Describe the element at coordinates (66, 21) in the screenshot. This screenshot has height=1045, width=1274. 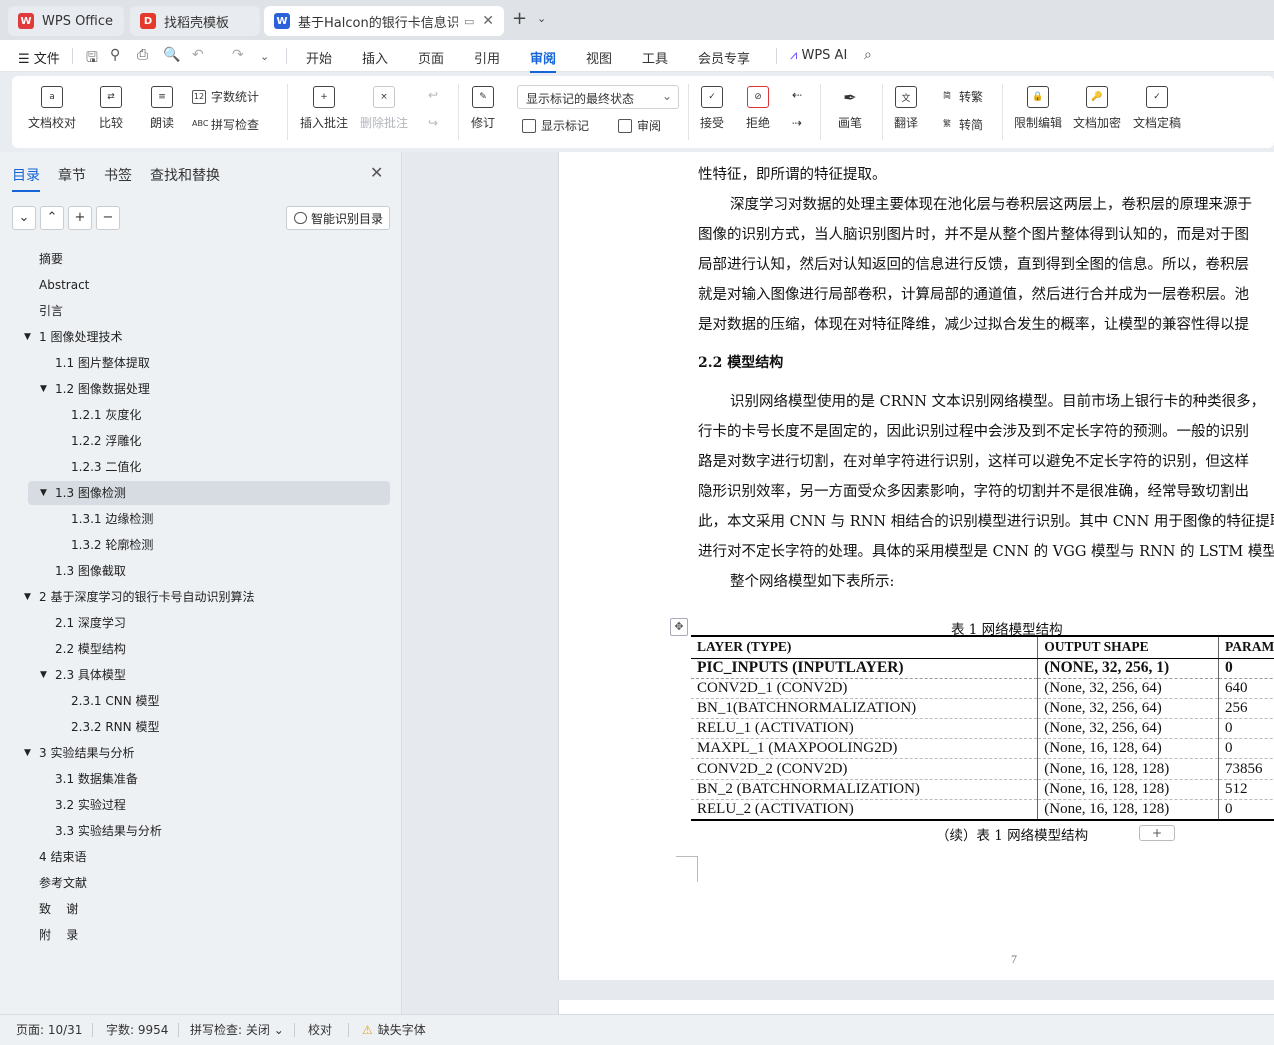
I see `tab-wps-office: W WPS Office` at that location.